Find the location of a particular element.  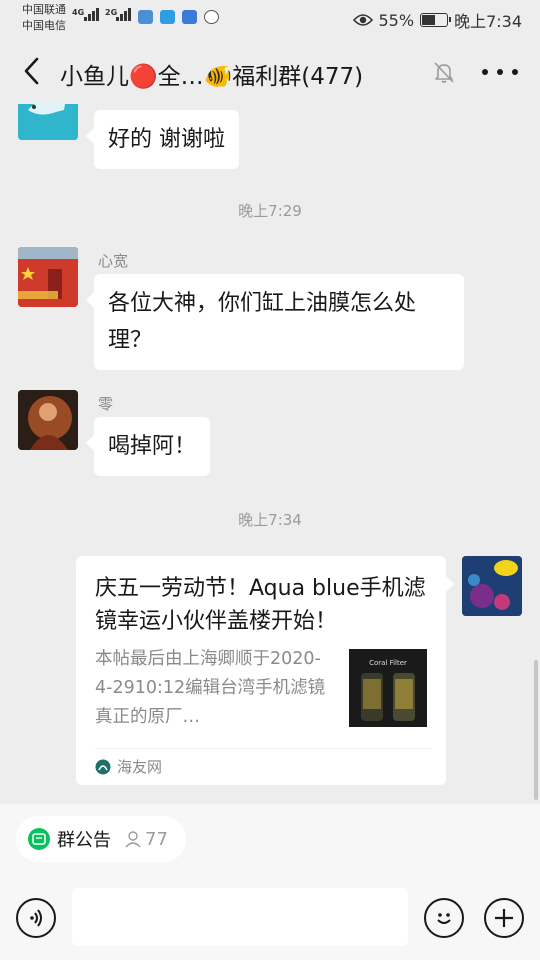

group-notice-button: 群公告 77 is located at coordinates (101, 839).